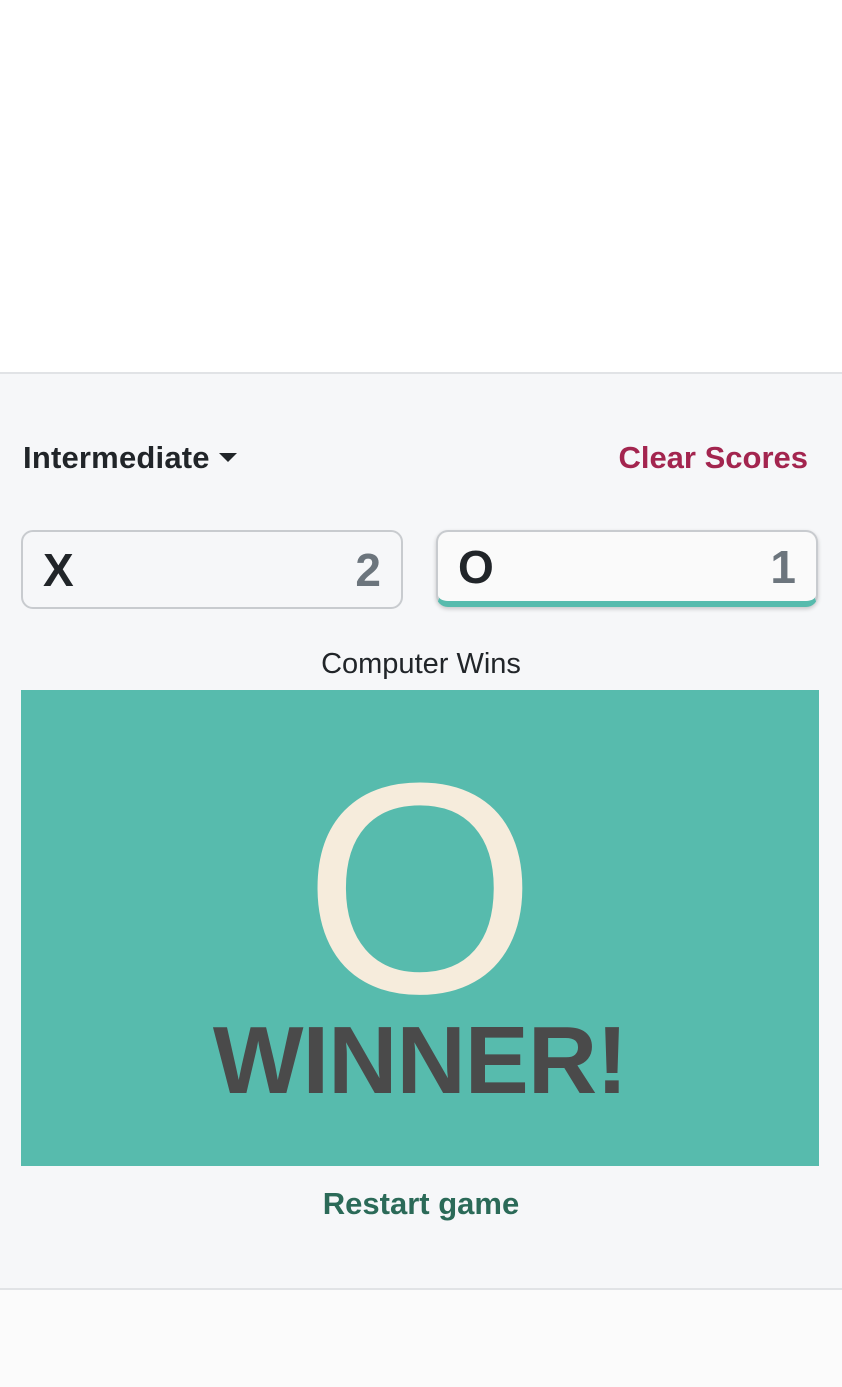 The width and height of the screenshot is (842, 1387). What do you see at coordinates (713, 458) in the screenshot?
I see `clear-scores-button: Clear Scores` at bounding box center [713, 458].